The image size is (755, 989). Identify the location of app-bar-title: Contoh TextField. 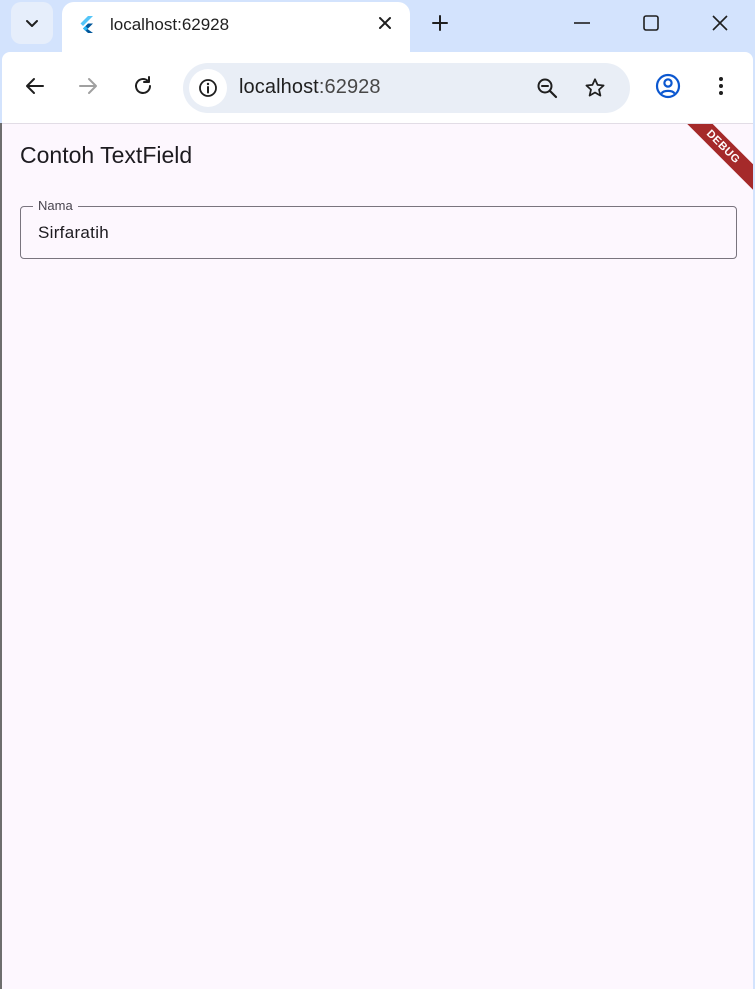
(106, 155).